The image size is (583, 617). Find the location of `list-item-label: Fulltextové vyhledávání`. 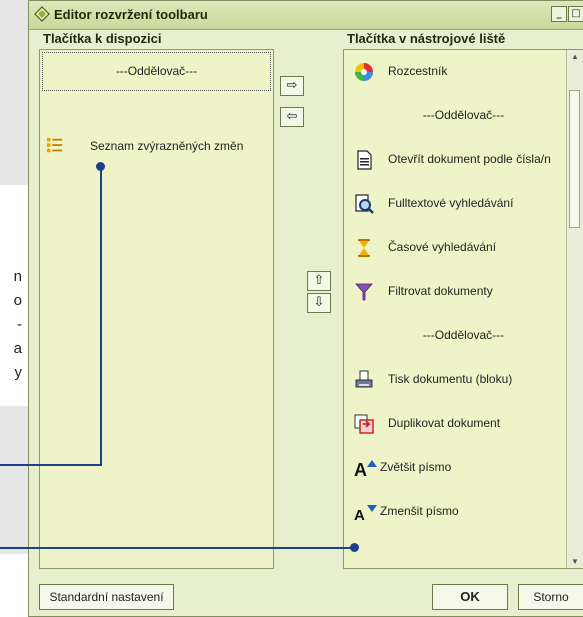

list-item-label: Fulltextové vyhledávání is located at coordinates (451, 203).